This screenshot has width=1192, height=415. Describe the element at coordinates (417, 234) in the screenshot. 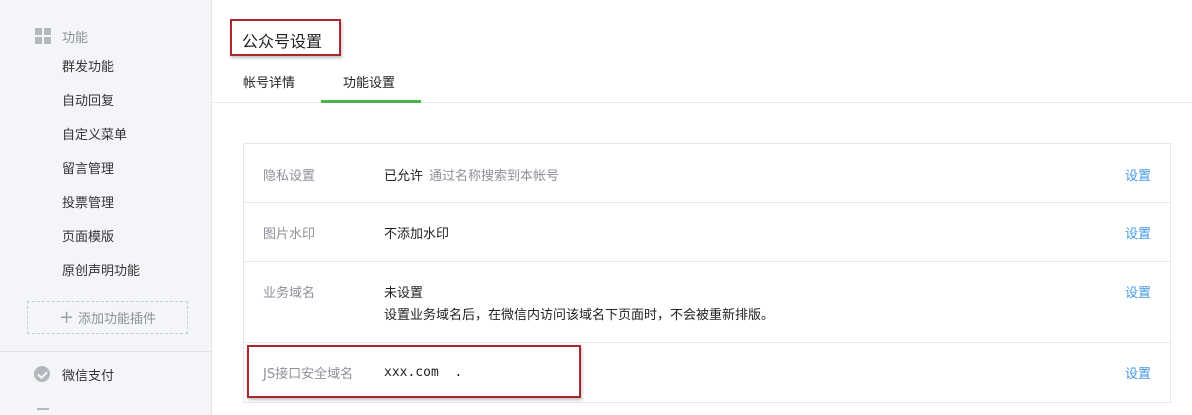

I see `row-value: 不添加水印` at that location.